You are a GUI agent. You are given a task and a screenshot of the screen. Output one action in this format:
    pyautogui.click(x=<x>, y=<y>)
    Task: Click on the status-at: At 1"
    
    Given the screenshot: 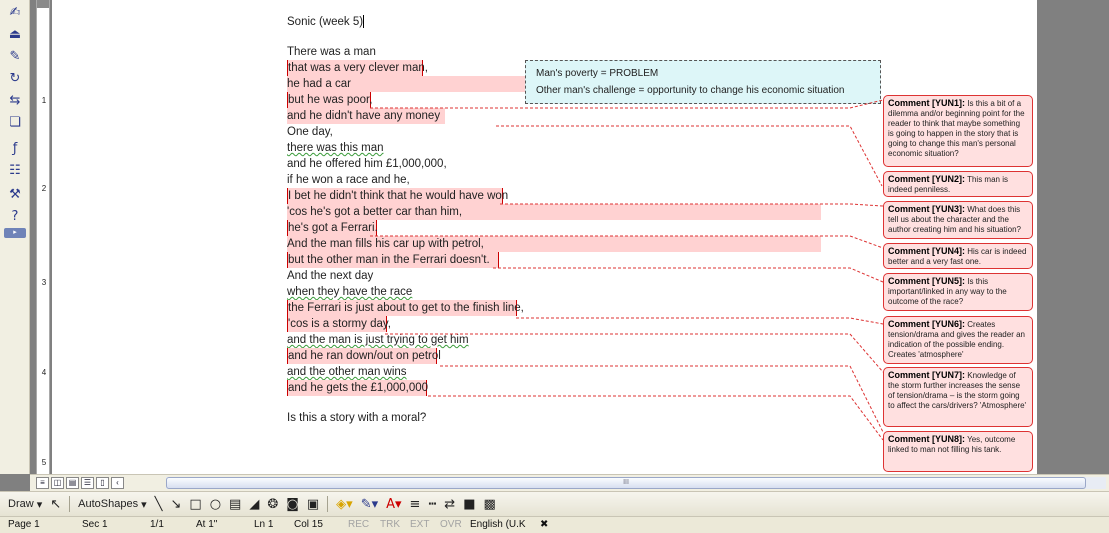 What is the action you would take?
    pyautogui.click(x=207, y=524)
    